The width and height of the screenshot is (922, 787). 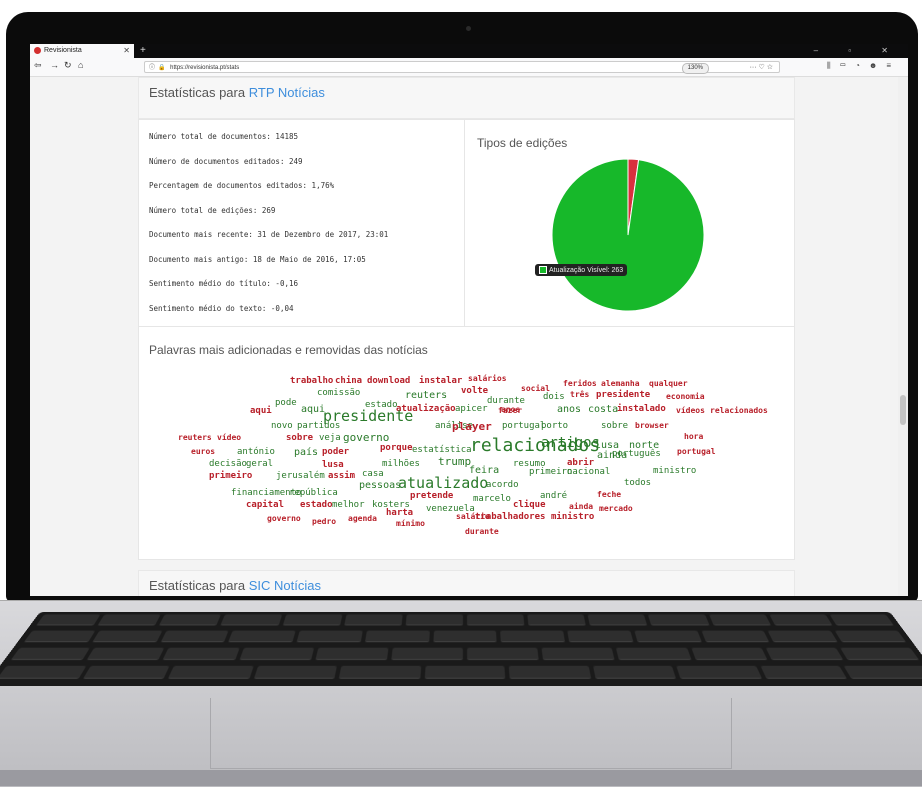 What do you see at coordinates (228, 464) in the screenshot?
I see `word-cloud-word: decisão` at bounding box center [228, 464].